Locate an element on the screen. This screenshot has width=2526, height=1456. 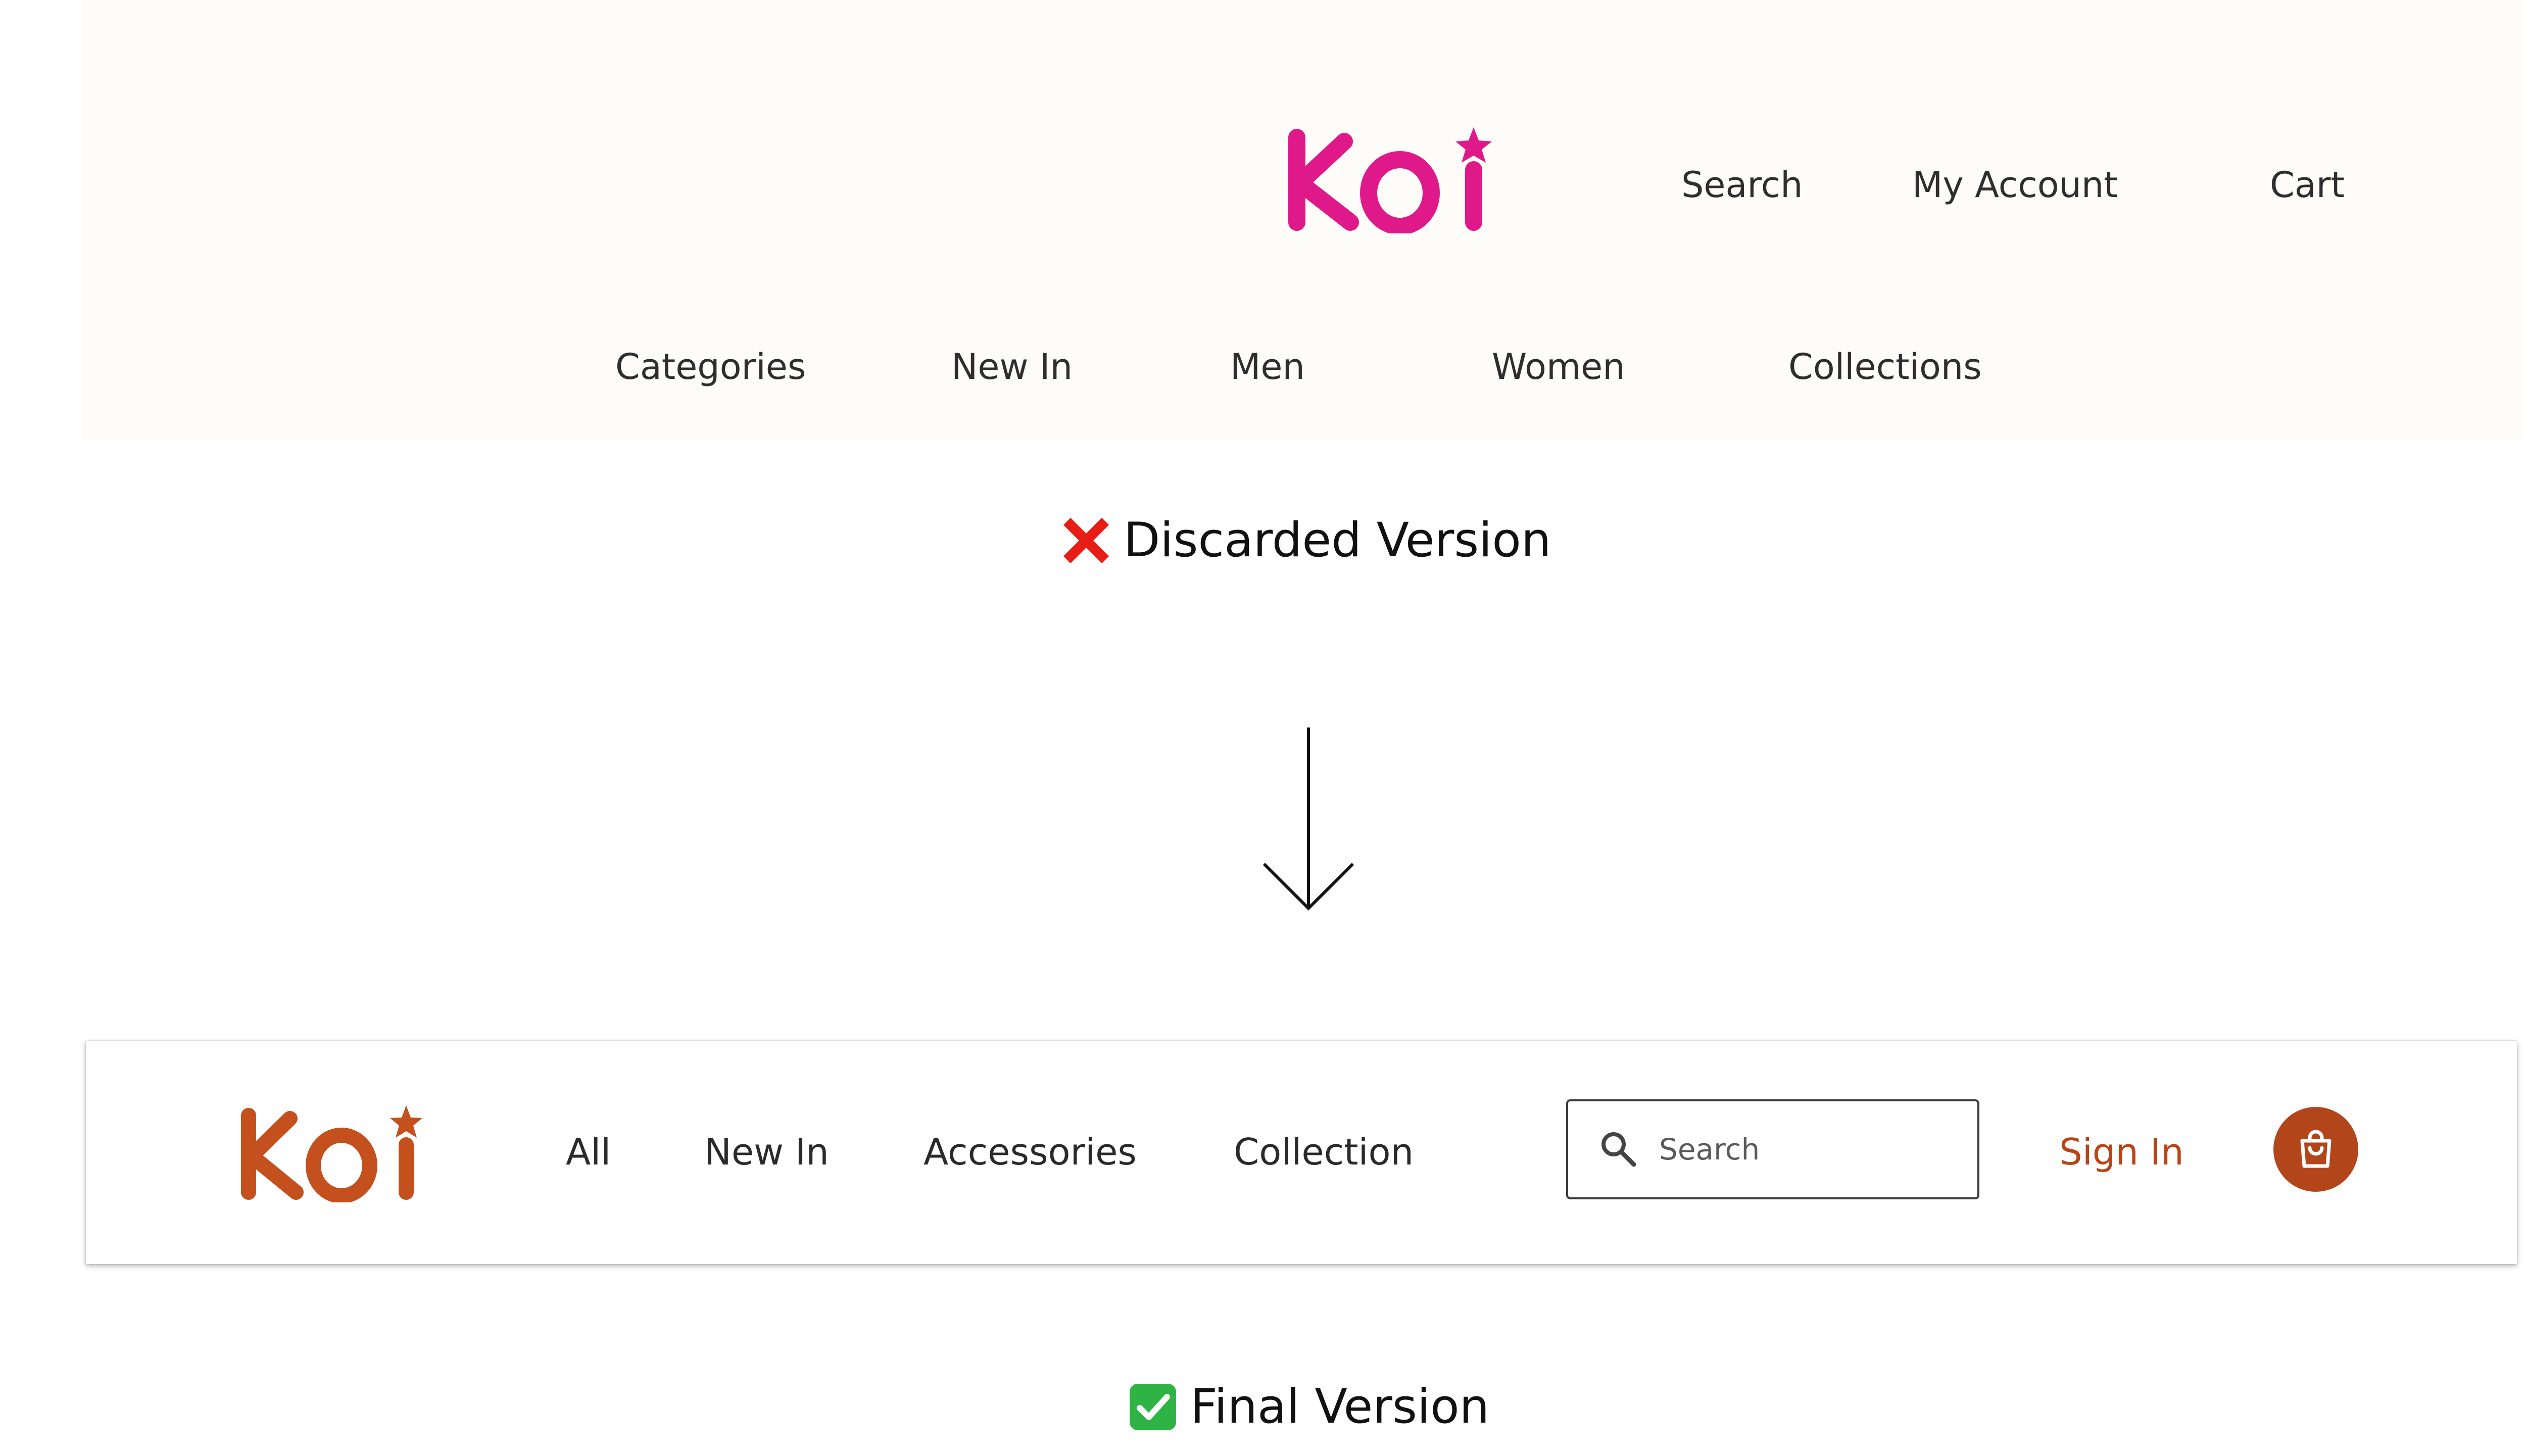
nav-men: Men is located at coordinates (1267, 367).